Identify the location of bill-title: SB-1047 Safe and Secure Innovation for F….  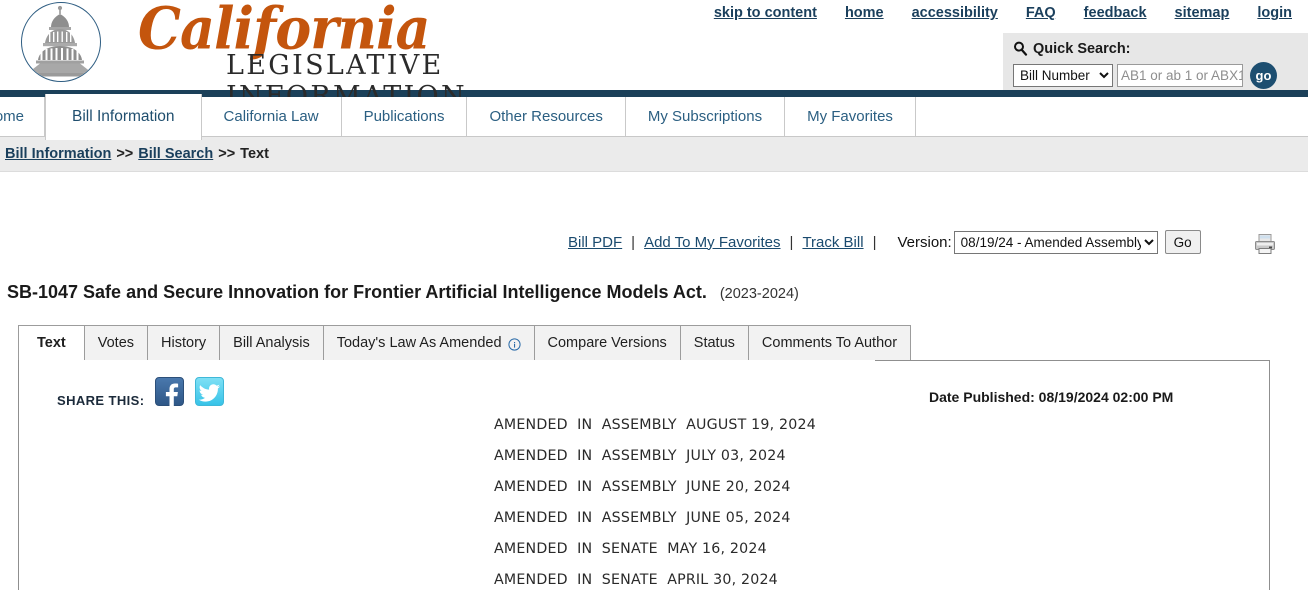
(654, 292).